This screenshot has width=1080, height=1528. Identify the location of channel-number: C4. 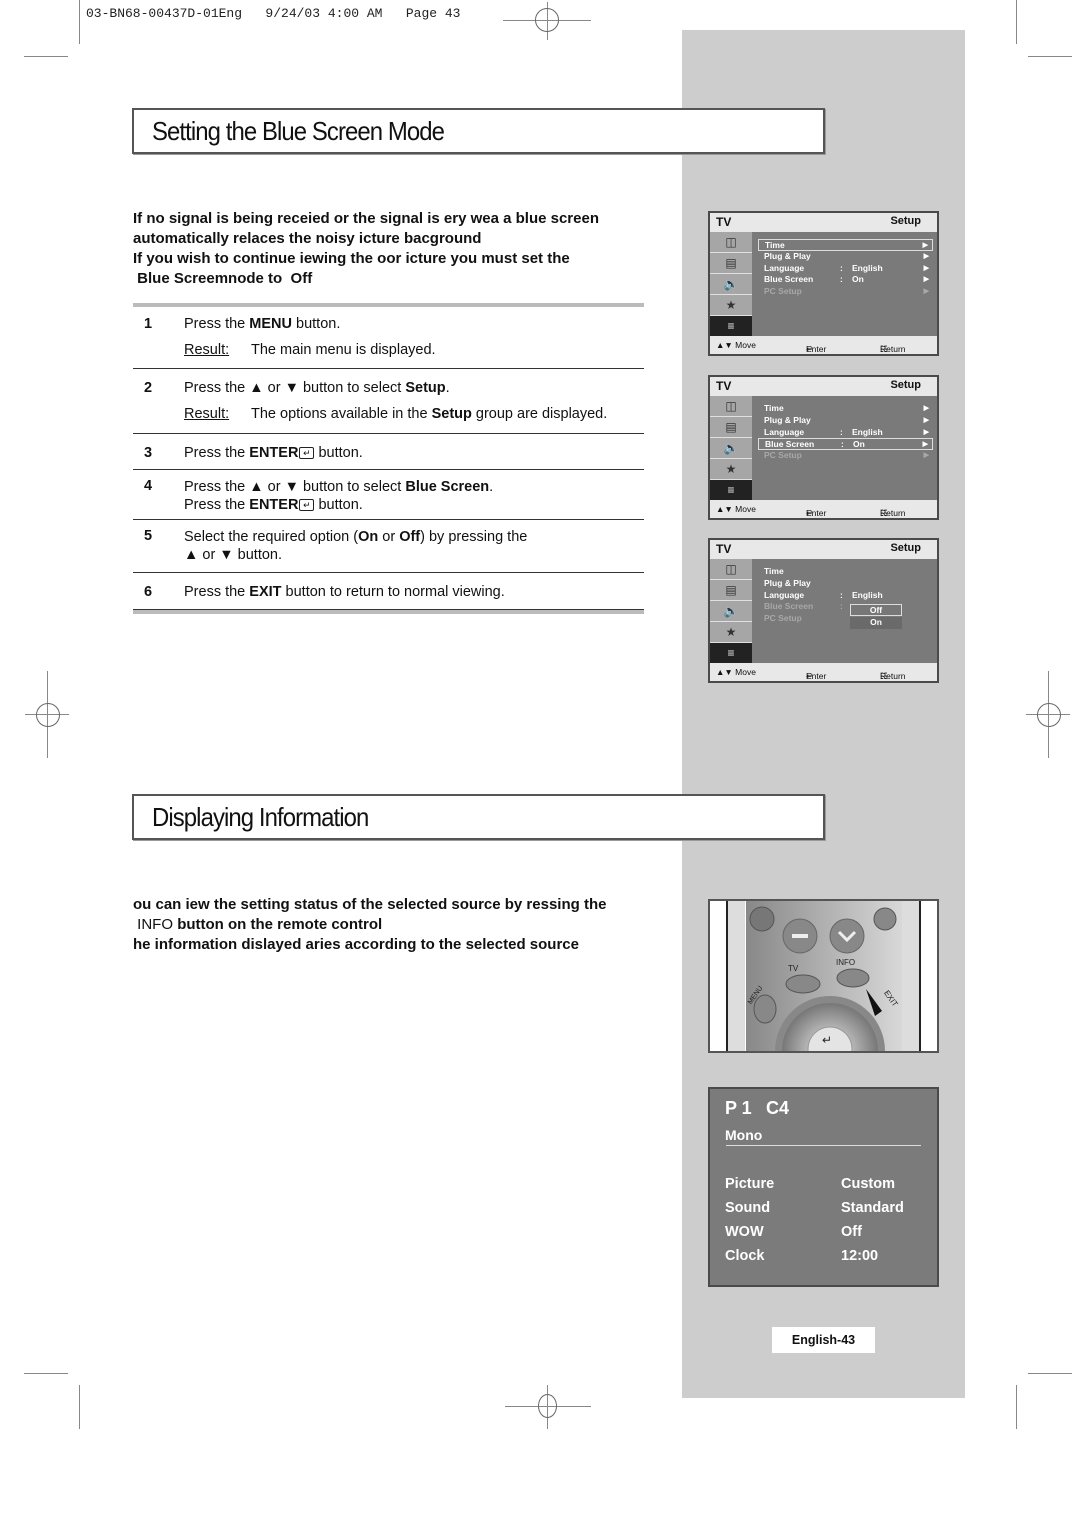
(778, 1108).